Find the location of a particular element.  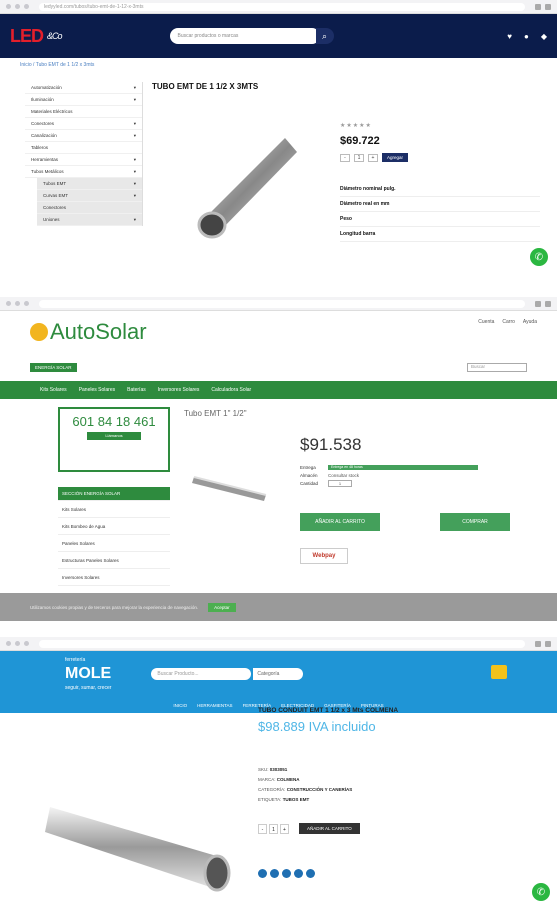

quantity-input: 1 is located at coordinates (340, 483).